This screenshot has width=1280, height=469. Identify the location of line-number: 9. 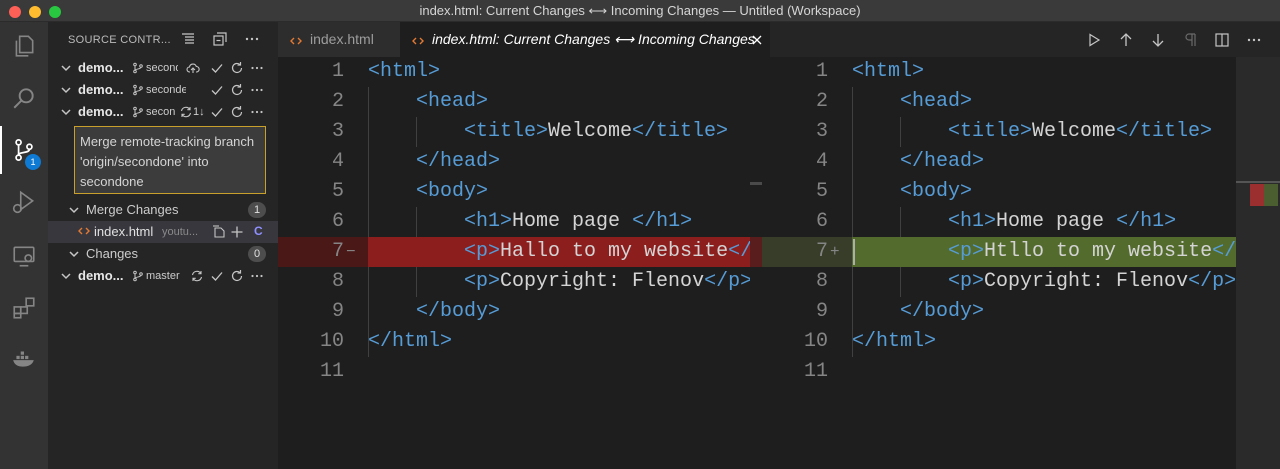
(821, 311).